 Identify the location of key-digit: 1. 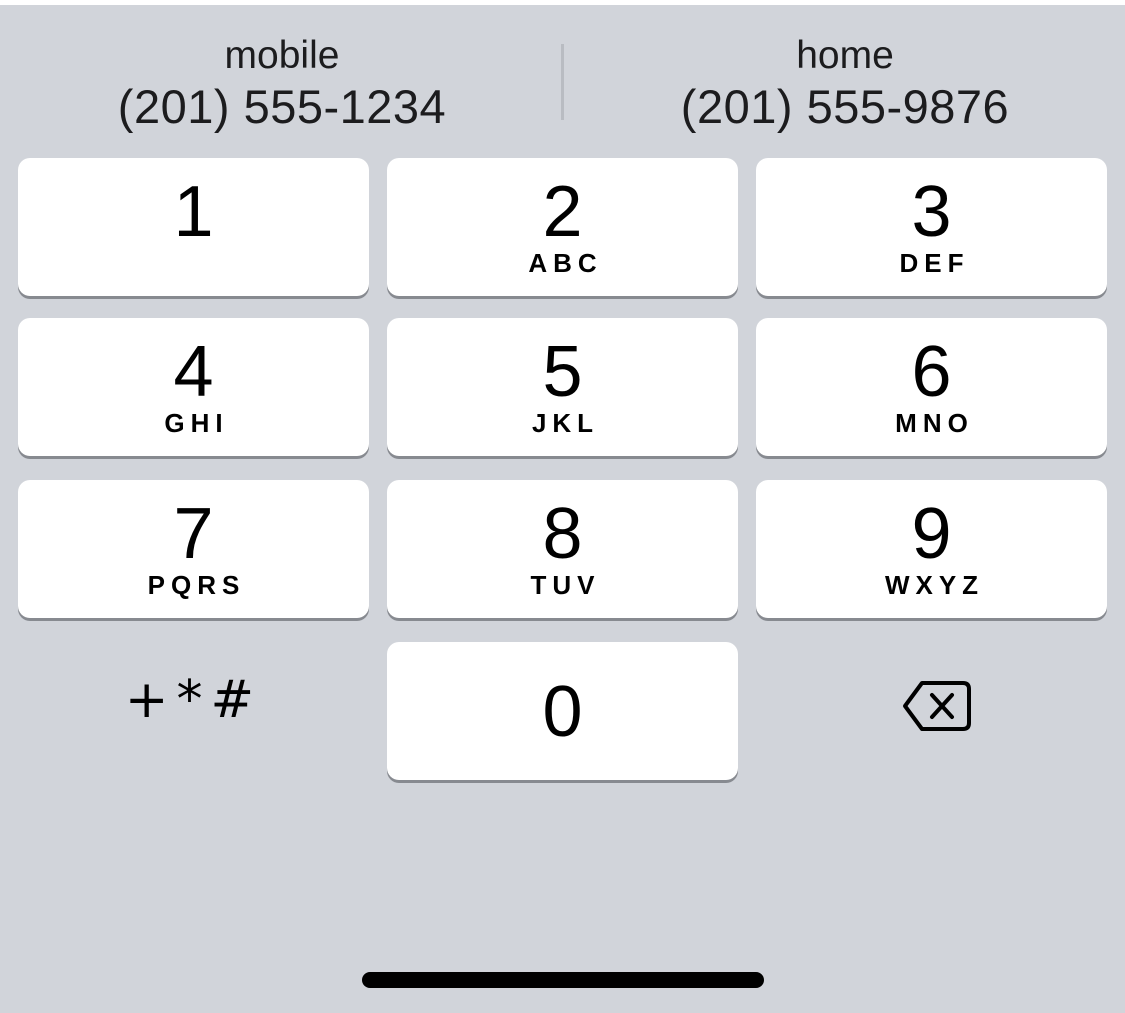
(193, 212).